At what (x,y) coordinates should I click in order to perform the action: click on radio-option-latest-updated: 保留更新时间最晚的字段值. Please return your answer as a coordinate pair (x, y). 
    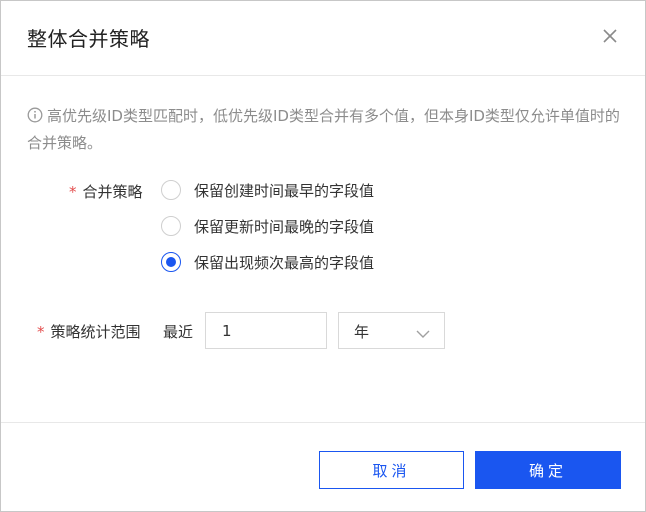
    Looking at the image, I should click on (267, 226).